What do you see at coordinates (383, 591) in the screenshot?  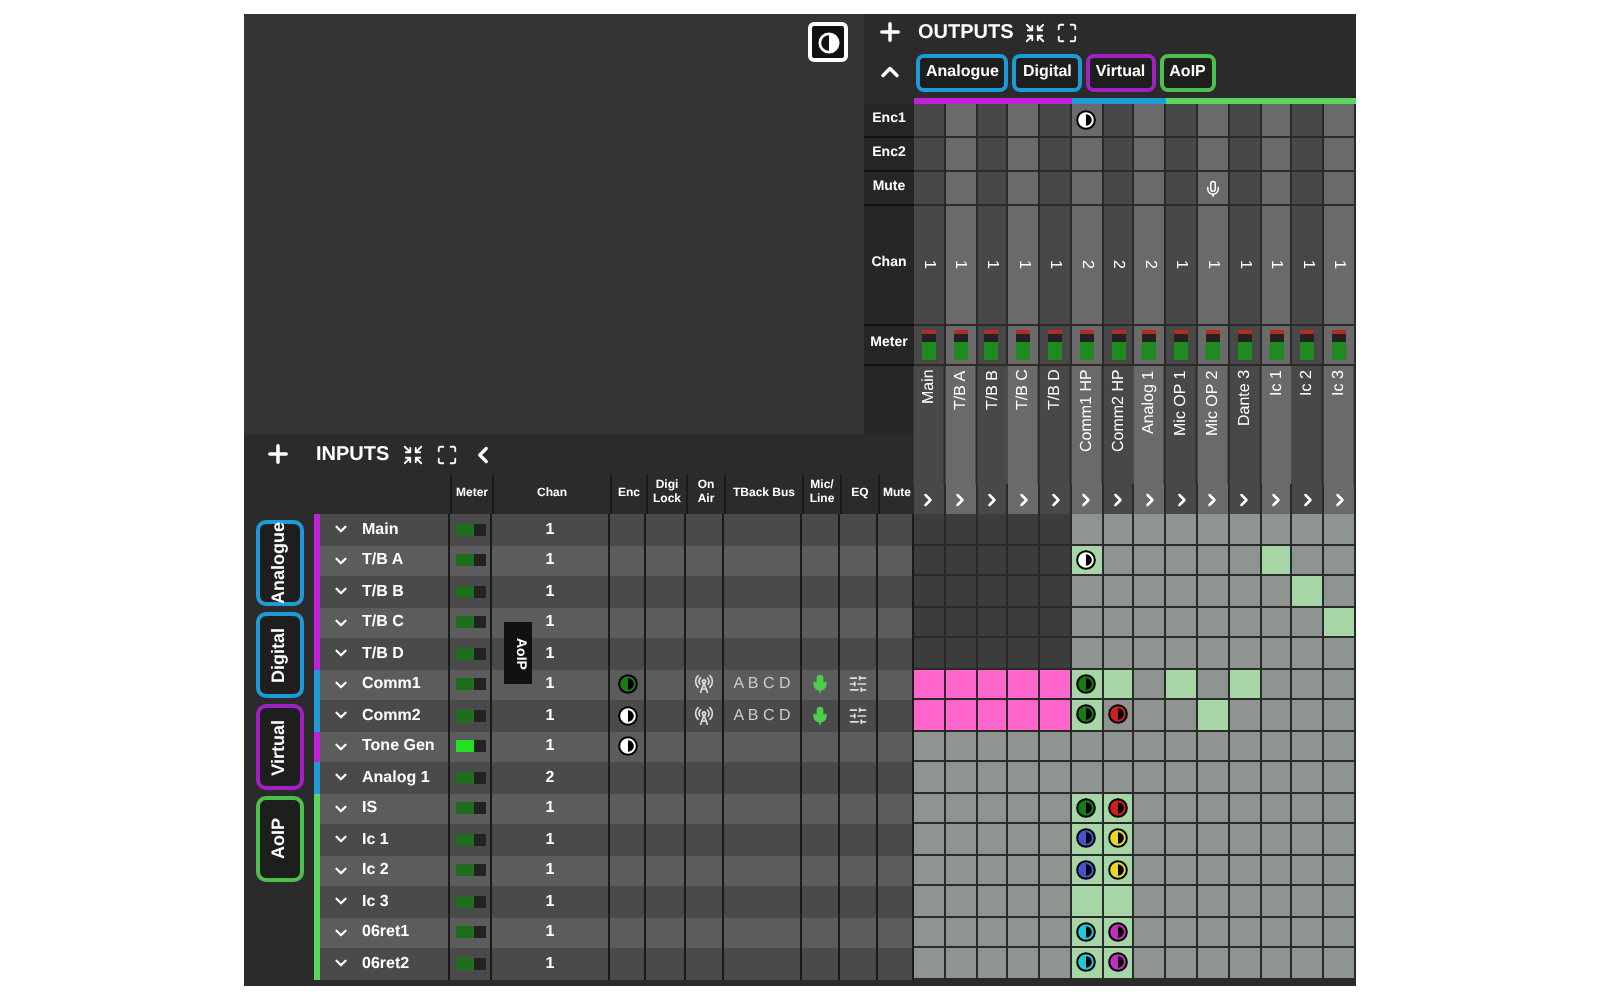 I see `input-name: T/B B` at bounding box center [383, 591].